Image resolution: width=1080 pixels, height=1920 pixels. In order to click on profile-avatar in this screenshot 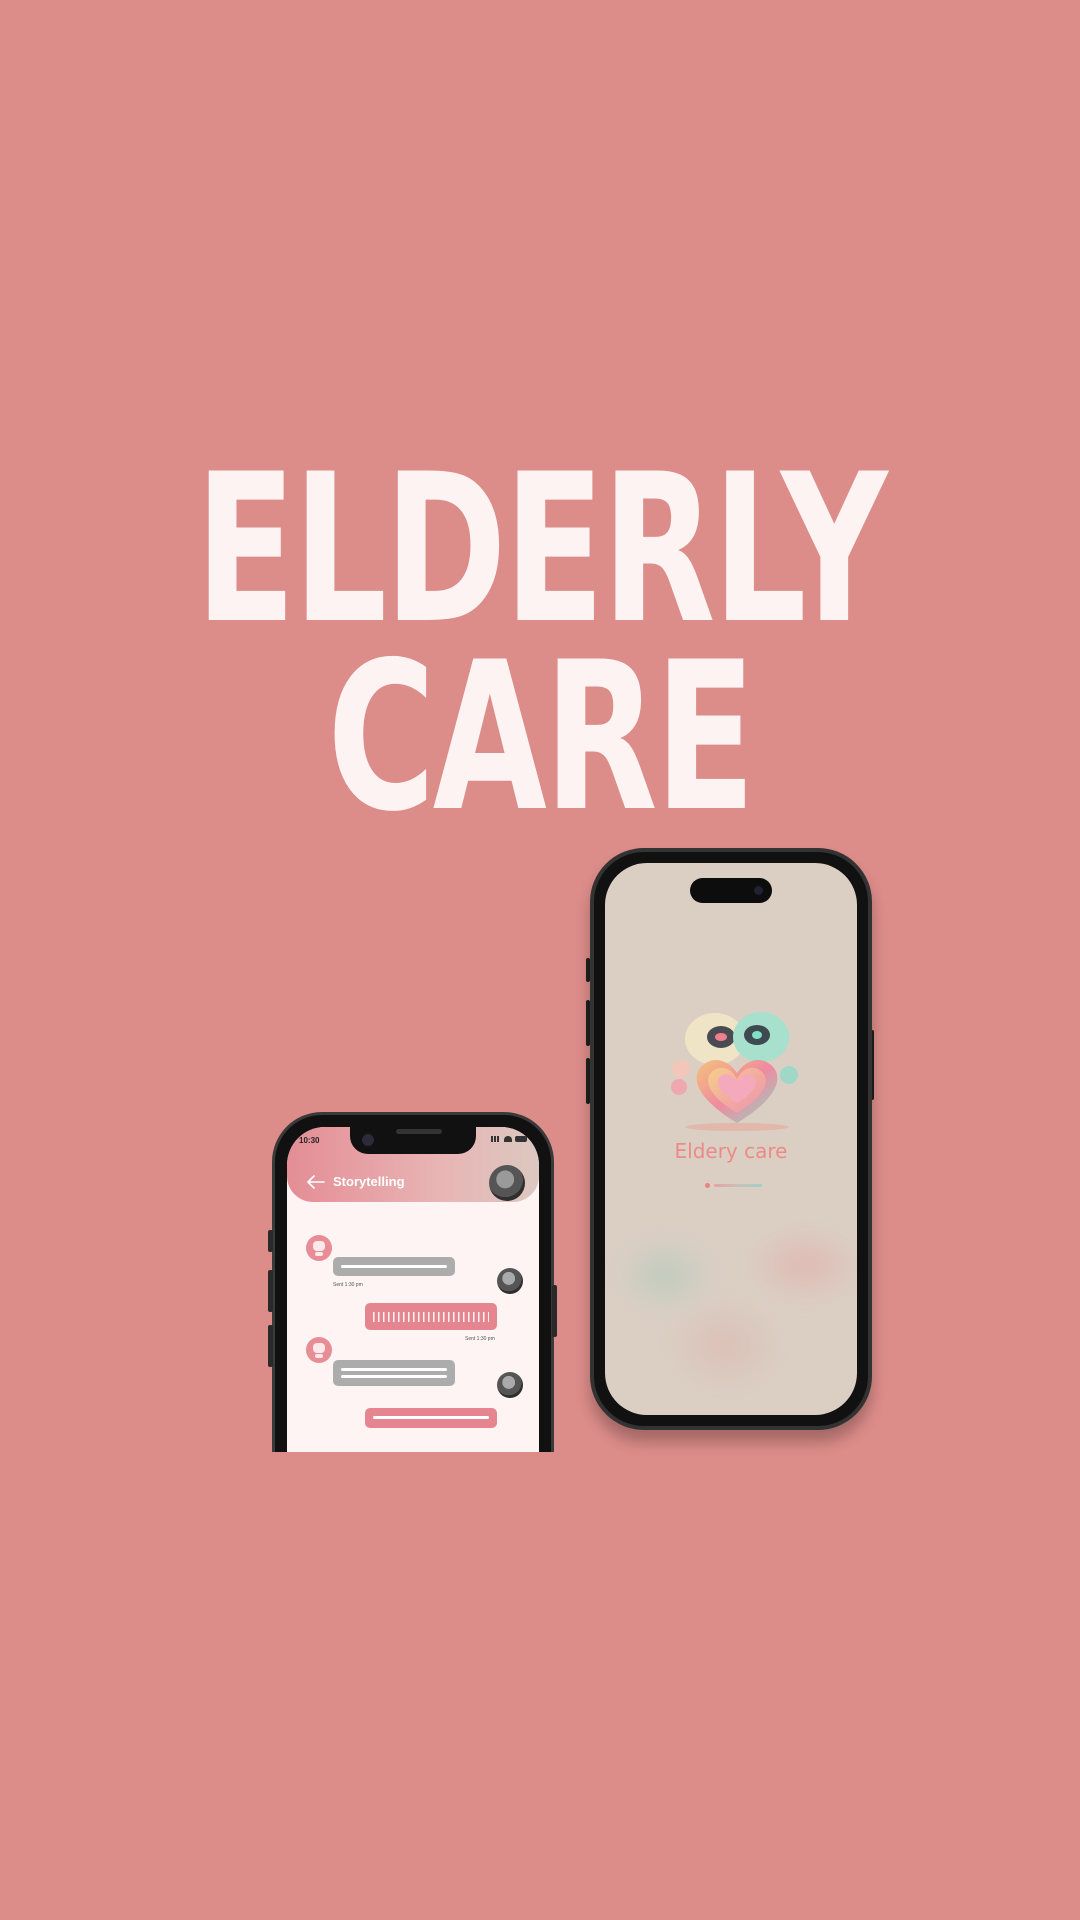, I will do `click(507, 1183)`.